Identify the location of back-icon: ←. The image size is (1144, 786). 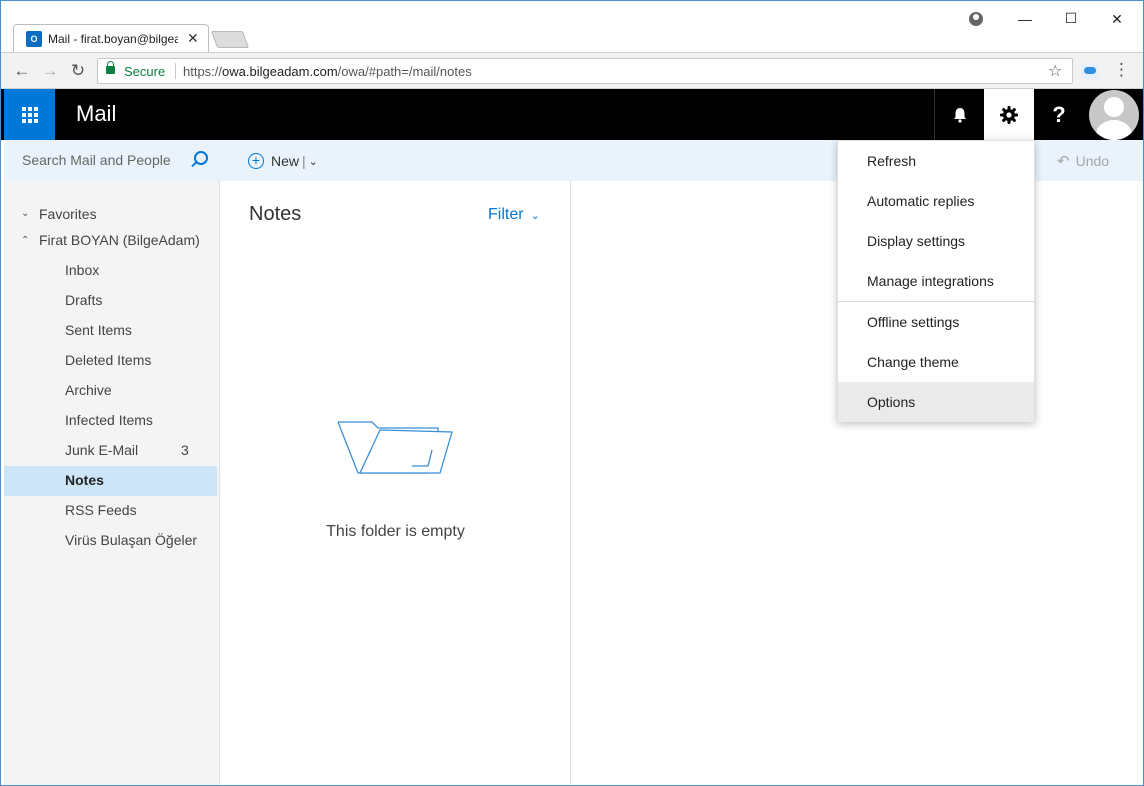
(22, 71).